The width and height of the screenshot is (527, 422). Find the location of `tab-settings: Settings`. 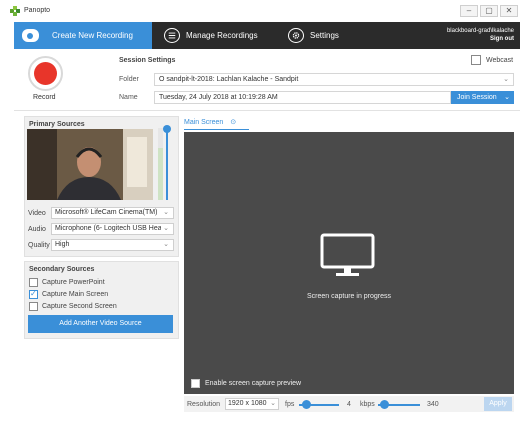

tab-settings: Settings is located at coordinates (326, 35).